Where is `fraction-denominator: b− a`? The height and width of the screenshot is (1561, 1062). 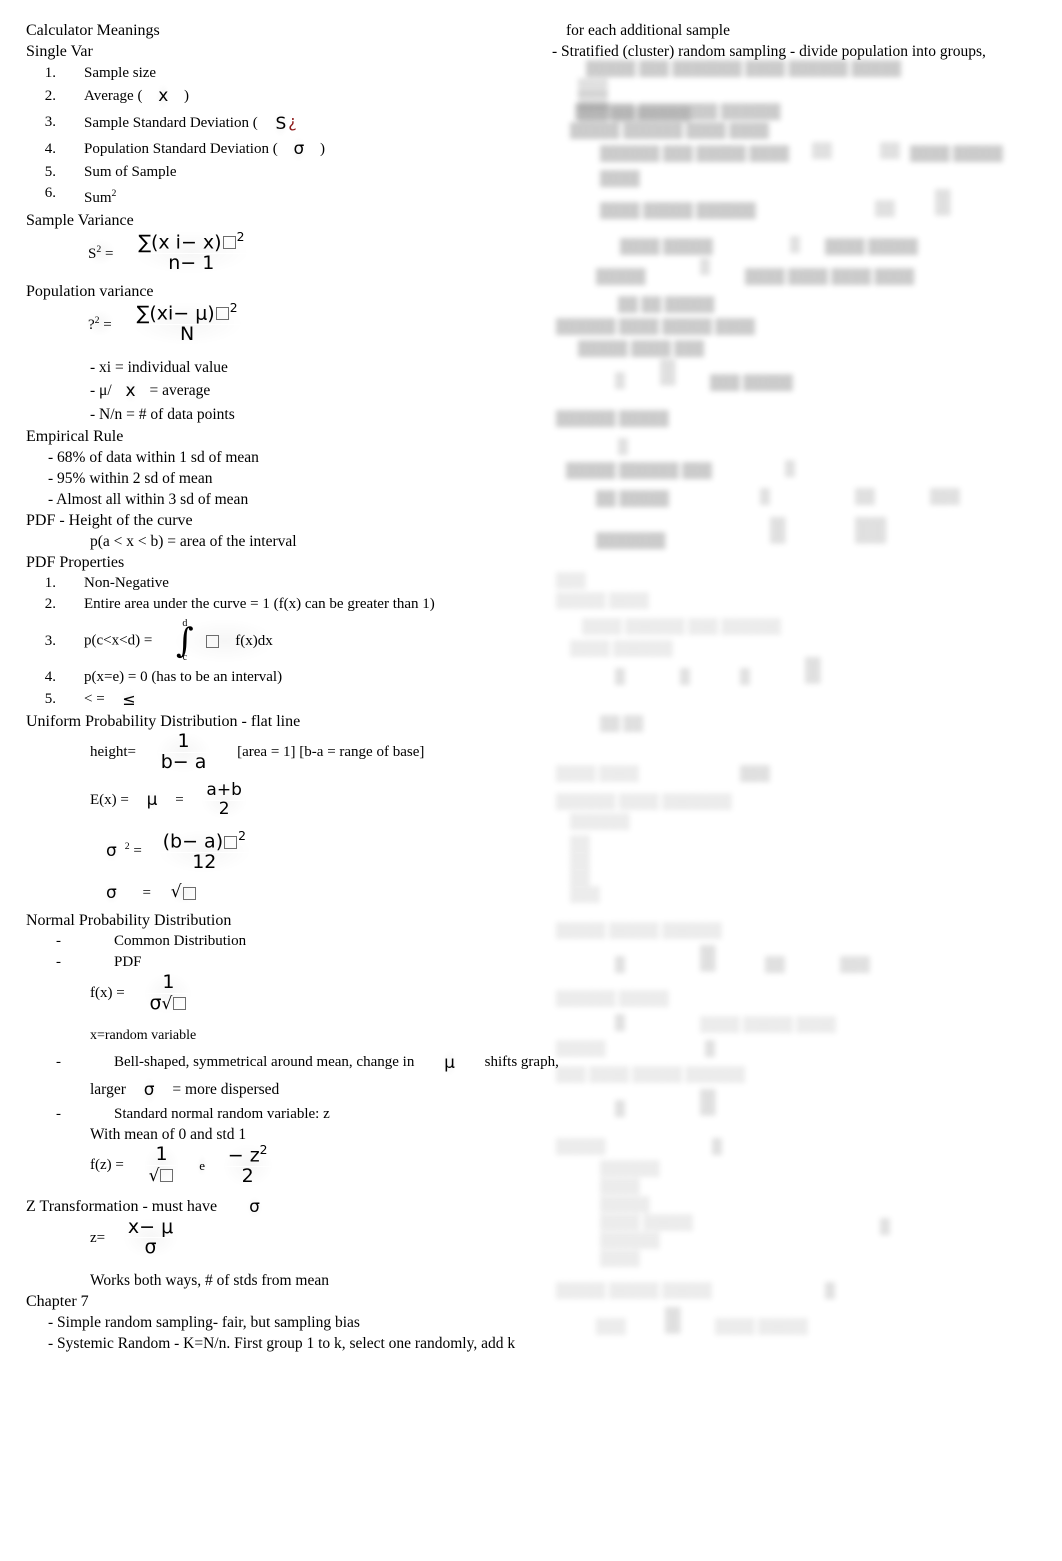
fraction-denominator: b− a is located at coordinates (183, 762).